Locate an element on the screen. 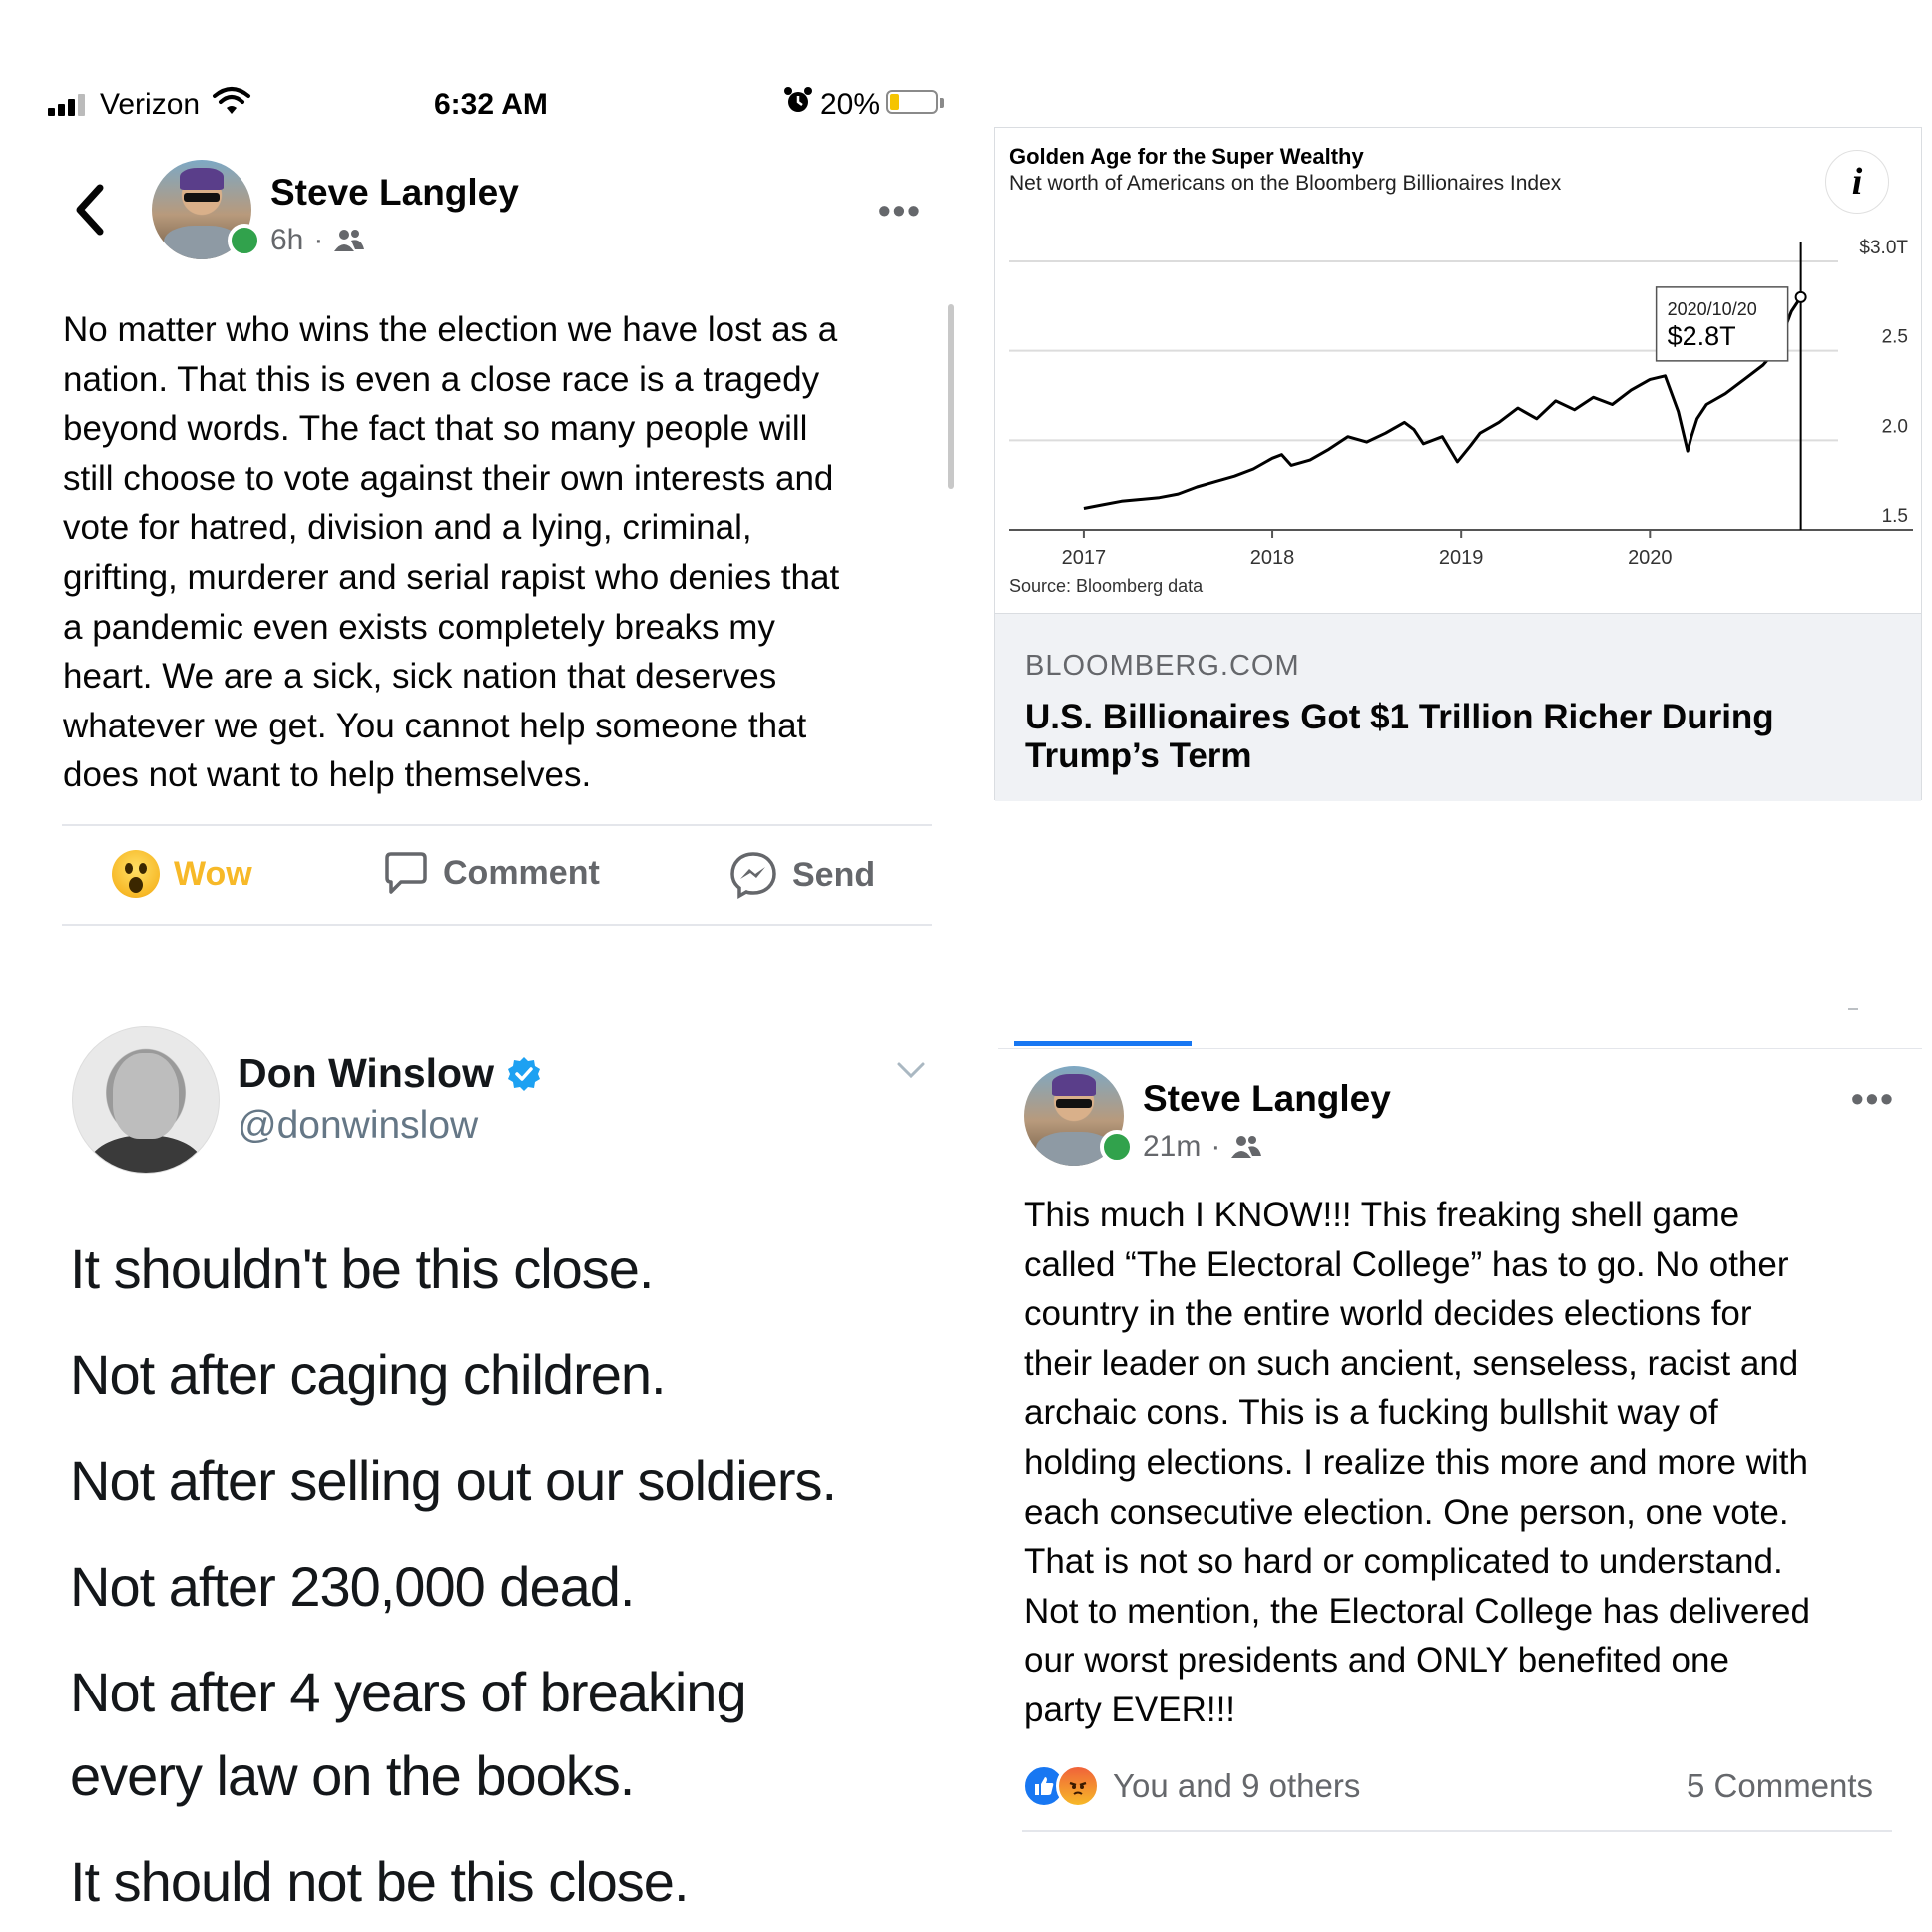  post-text-line: does not want to help themselves. is located at coordinates (327, 775).